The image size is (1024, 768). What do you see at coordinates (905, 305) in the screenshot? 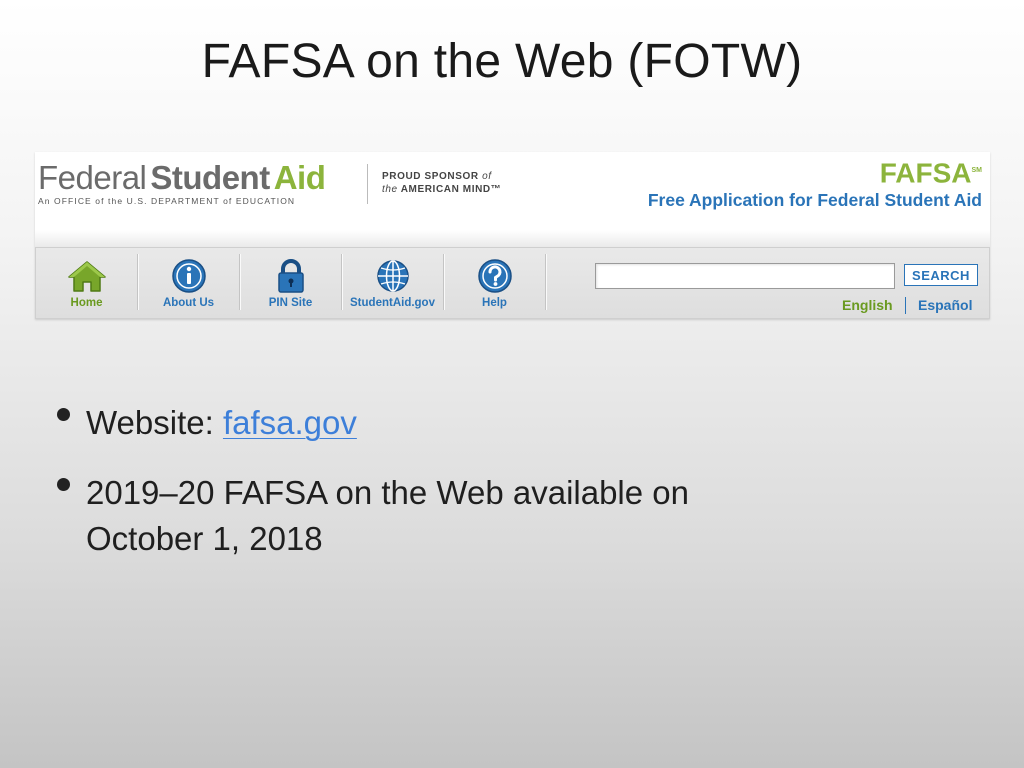
I see `language-separator` at bounding box center [905, 305].